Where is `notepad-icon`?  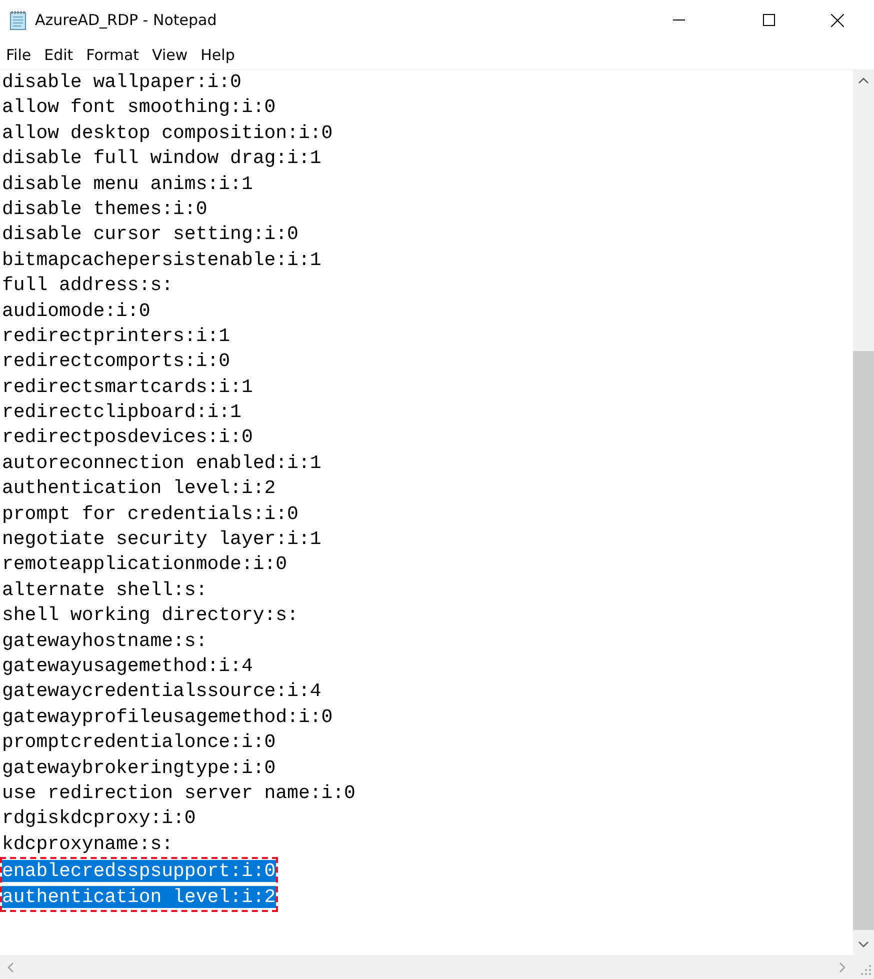 notepad-icon is located at coordinates (18, 20).